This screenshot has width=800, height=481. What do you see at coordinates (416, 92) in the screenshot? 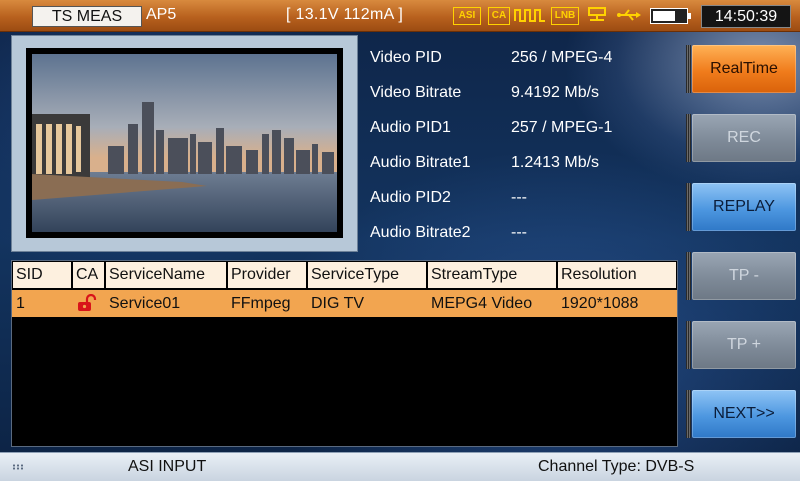
I see `info-label: Video Bitrate` at bounding box center [416, 92].